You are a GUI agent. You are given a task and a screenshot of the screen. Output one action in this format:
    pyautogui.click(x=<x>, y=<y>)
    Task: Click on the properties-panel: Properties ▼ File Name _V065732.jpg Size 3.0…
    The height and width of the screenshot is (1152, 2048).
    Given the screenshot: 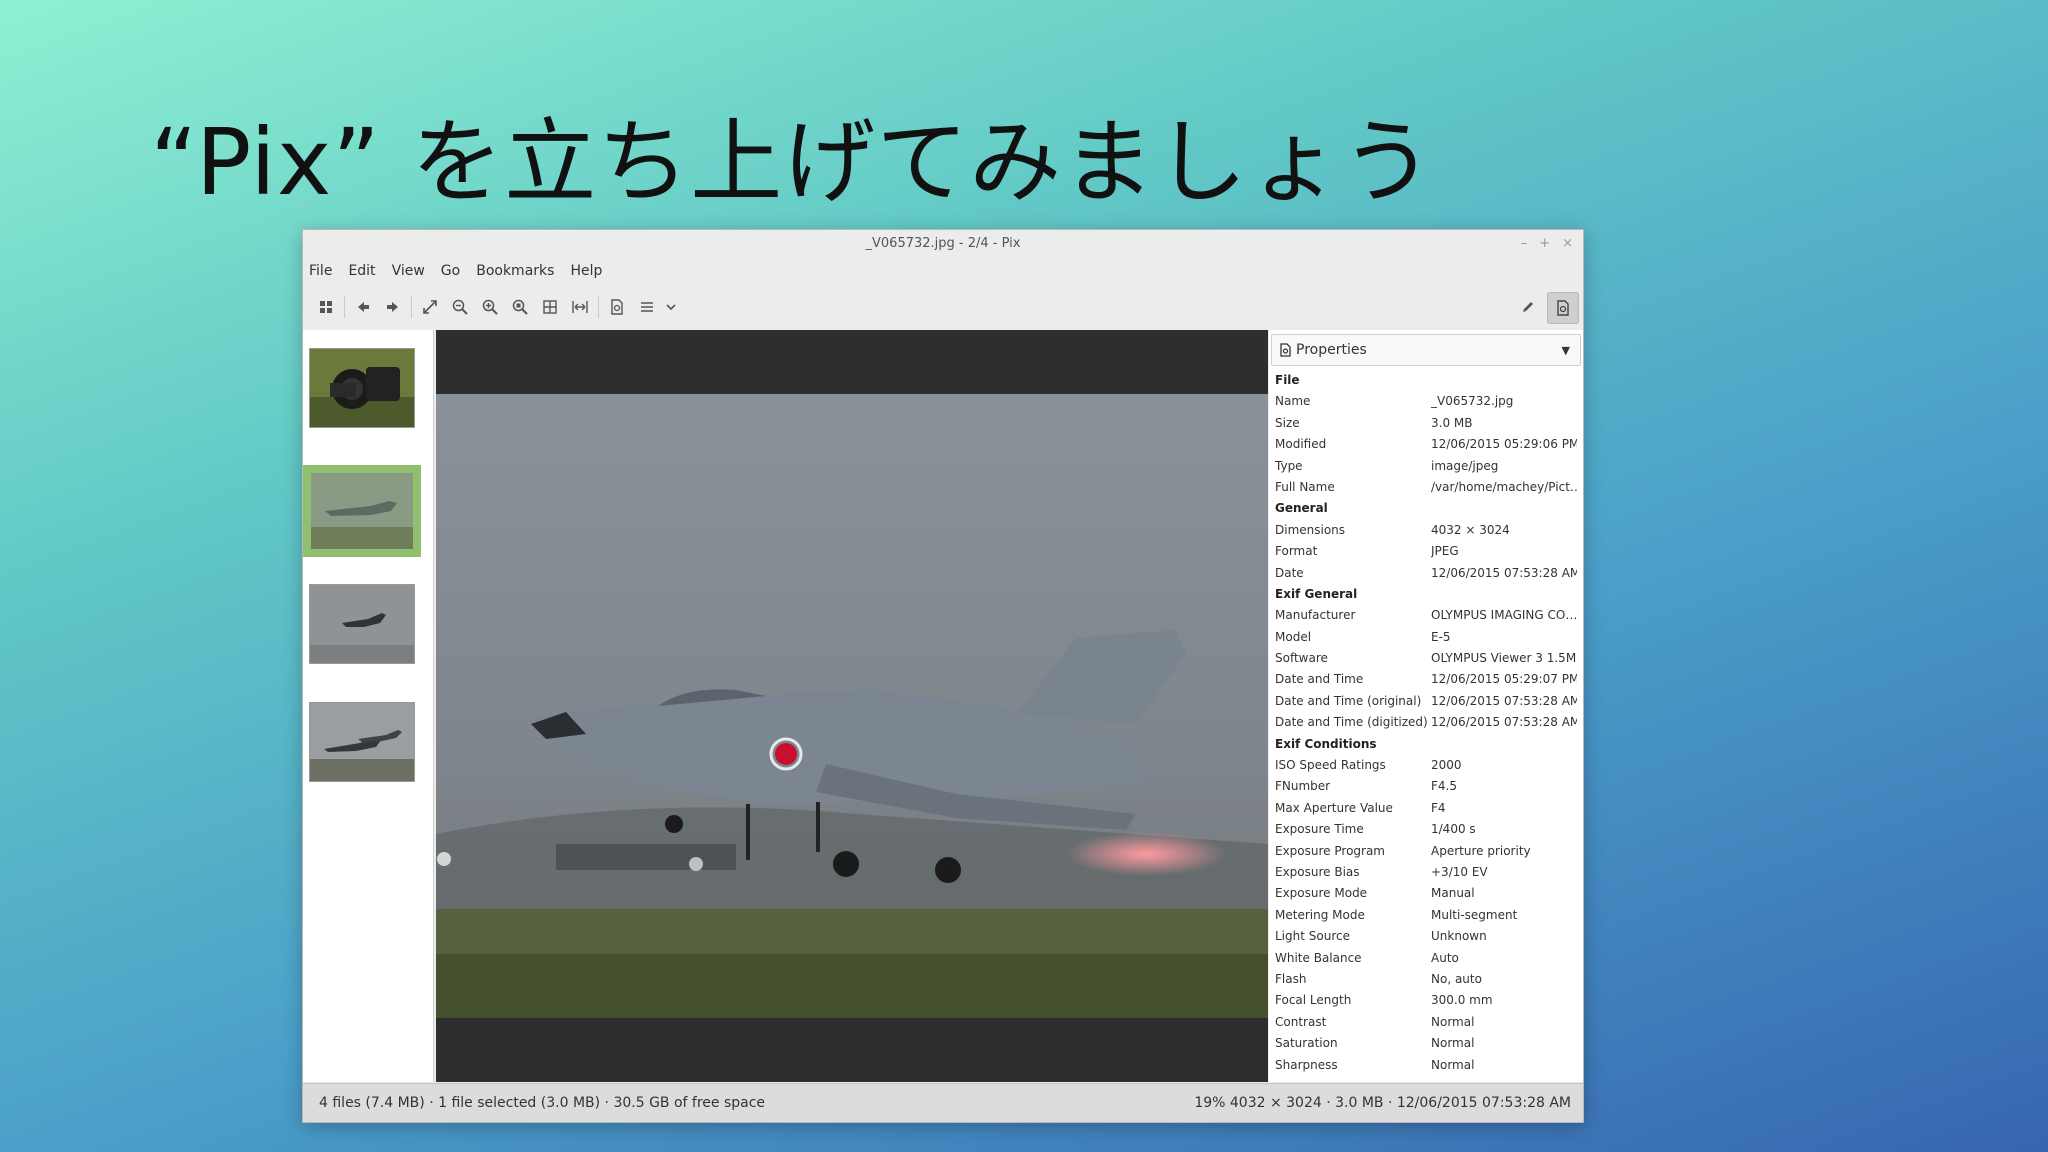 What is the action you would take?
    pyautogui.click(x=1426, y=706)
    